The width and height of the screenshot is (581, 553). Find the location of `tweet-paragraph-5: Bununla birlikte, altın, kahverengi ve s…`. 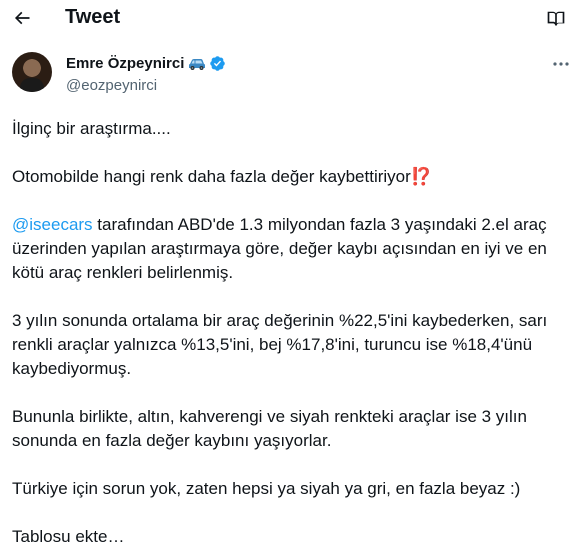

tweet-paragraph-5: Bununla birlikte, altın, kahverengi ve s… is located at coordinates (269, 428).